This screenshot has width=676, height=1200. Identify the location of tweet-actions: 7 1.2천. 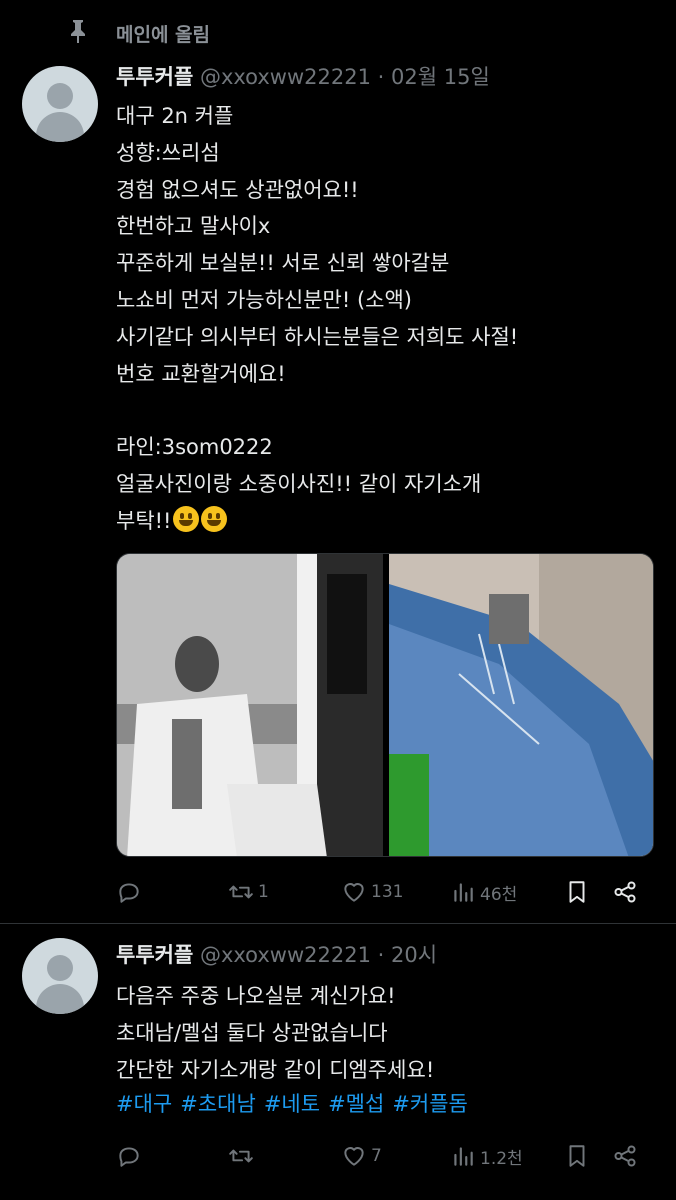
(381, 1156).